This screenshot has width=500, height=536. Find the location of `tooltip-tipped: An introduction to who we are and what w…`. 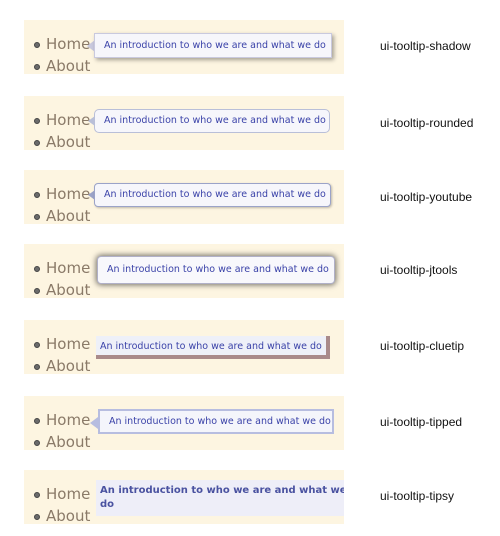

tooltip-tipped: An introduction to who we are and what w… is located at coordinates (216, 421).